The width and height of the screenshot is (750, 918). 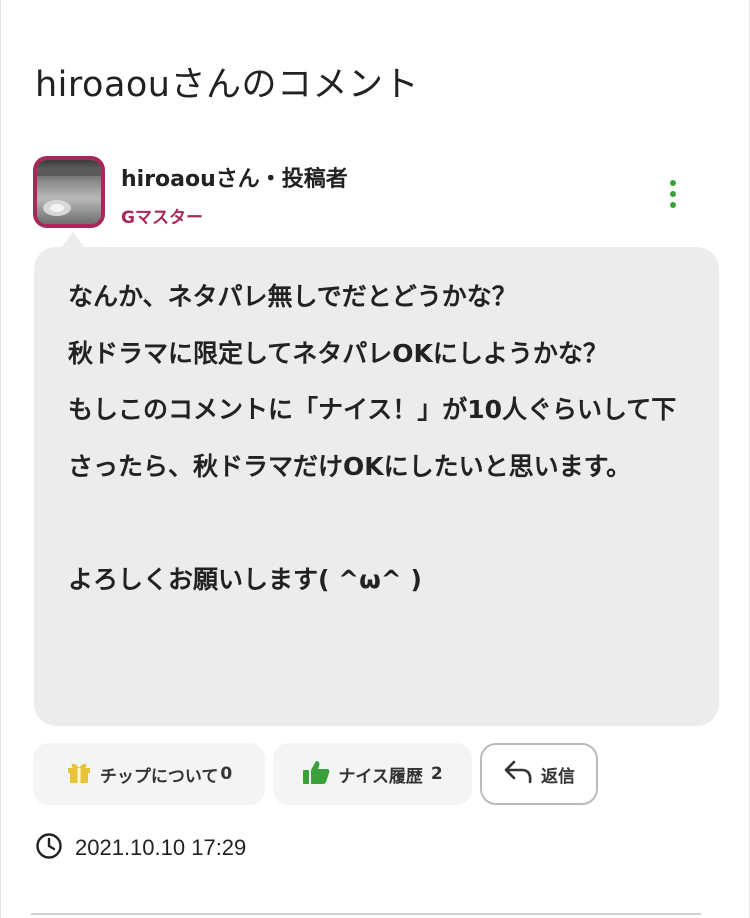 What do you see at coordinates (234, 177) in the screenshot?
I see `comment-author: hiroaouさん・投稿者` at bounding box center [234, 177].